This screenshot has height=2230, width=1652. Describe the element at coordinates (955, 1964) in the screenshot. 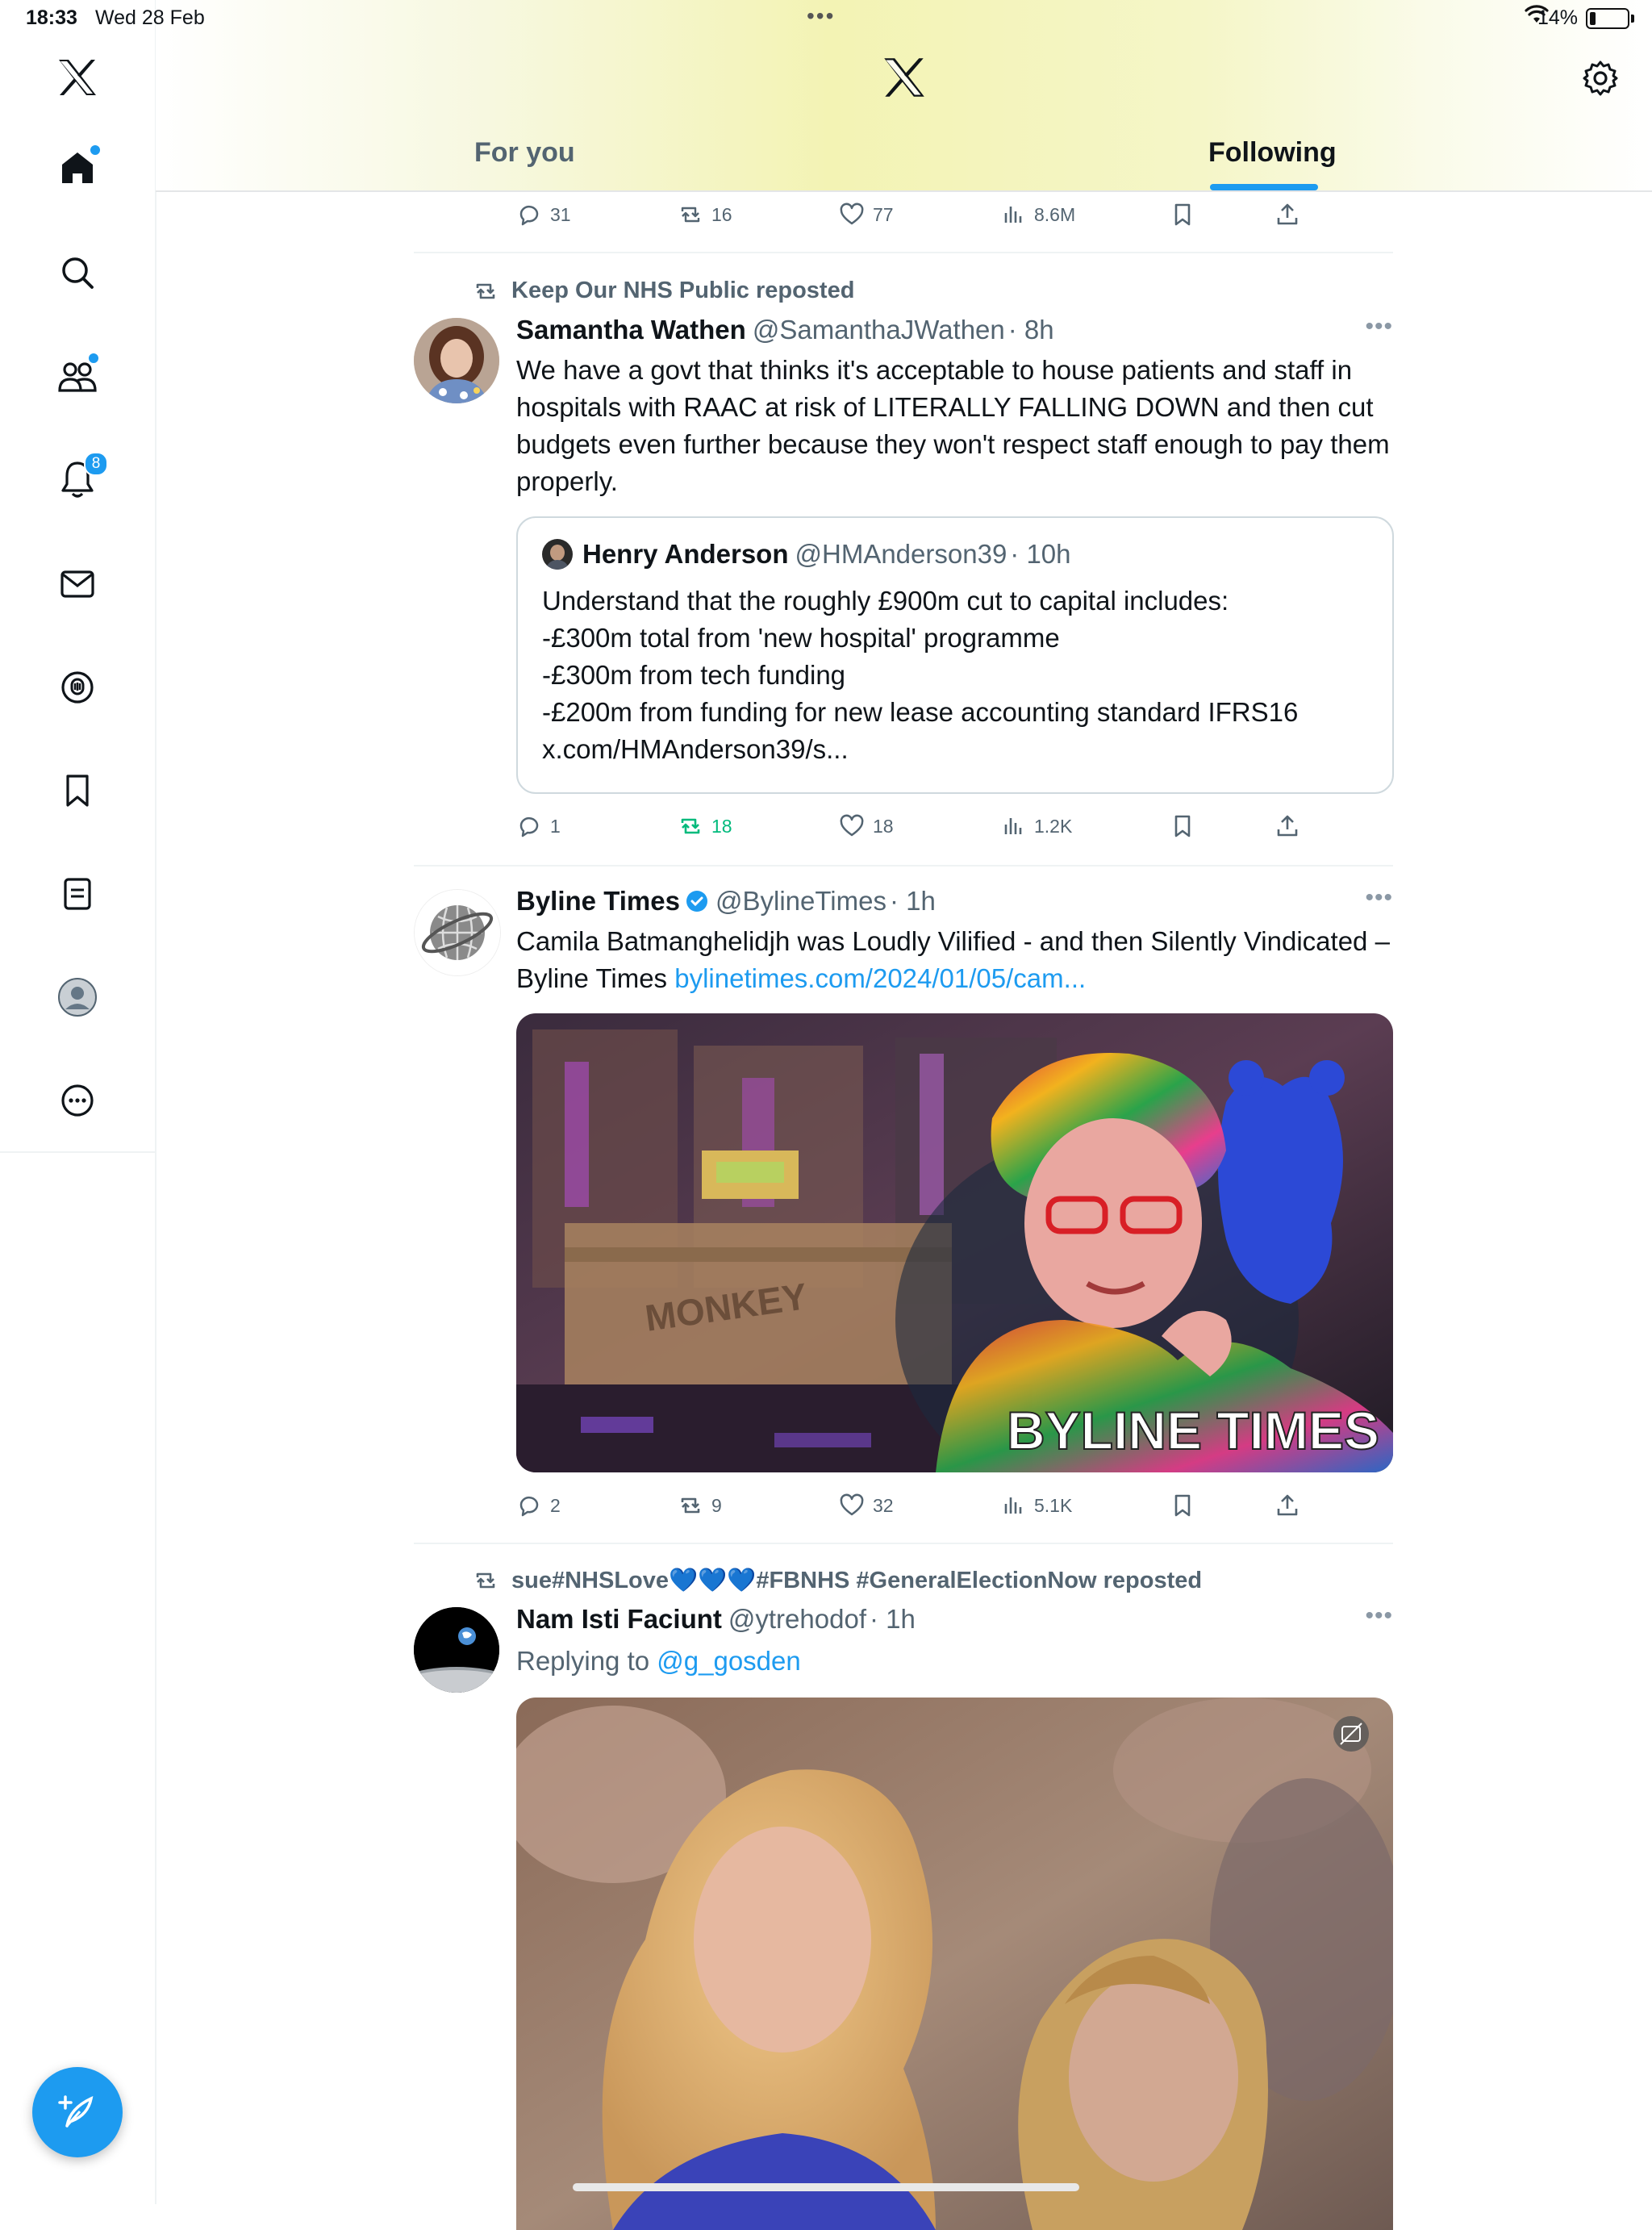

I see `post-video` at that location.